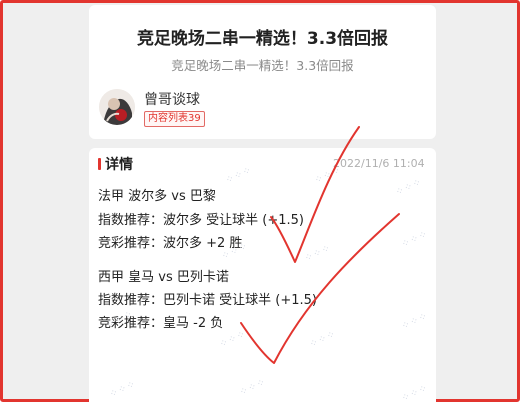 This screenshot has height=405, width=520. What do you see at coordinates (262, 39) in the screenshot?
I see `article-title: 竞足晚场二串一精选！3.3倍回报` at bounding box center [262, 39].